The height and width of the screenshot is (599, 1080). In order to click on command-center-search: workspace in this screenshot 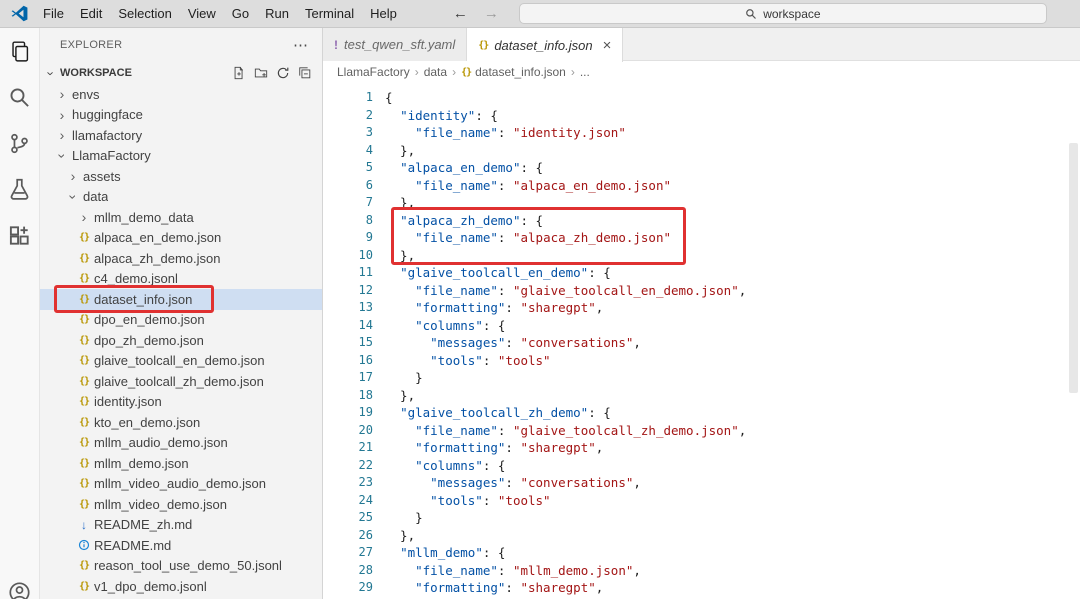, I will do `click(782, 13)`.